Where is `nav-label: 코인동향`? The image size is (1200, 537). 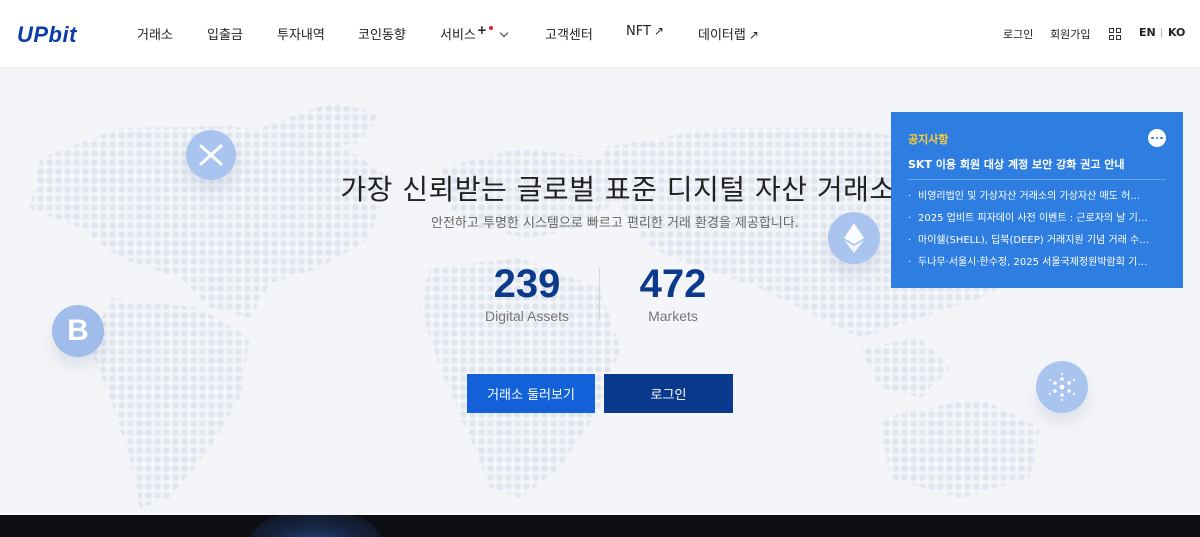
nav-label: 코인동향 is located at coordinates (382, 35).